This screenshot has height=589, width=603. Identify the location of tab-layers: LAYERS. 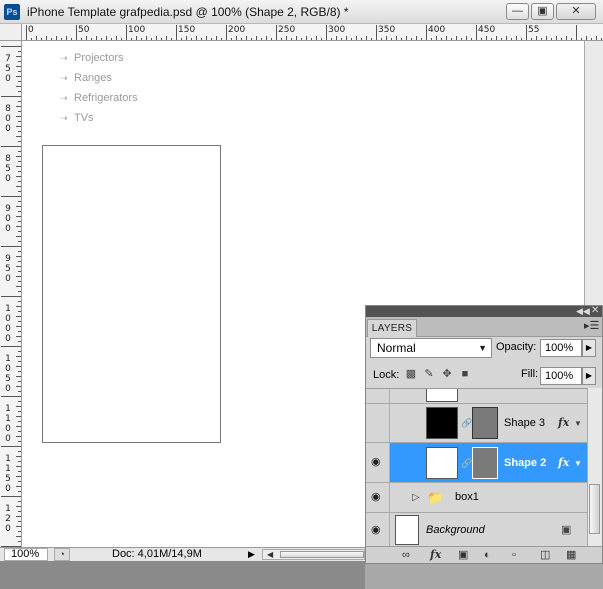
(392, 328).